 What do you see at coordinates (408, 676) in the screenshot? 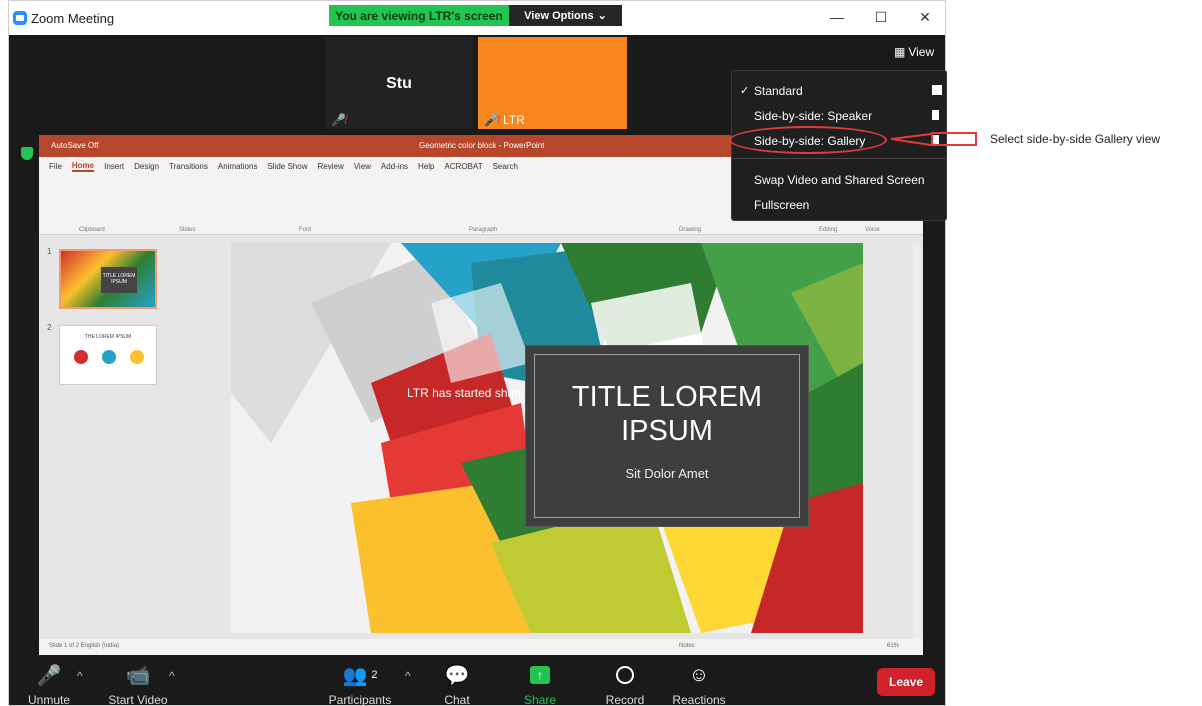
I see `participants-caret: ^` at bounding box center [408, 676].